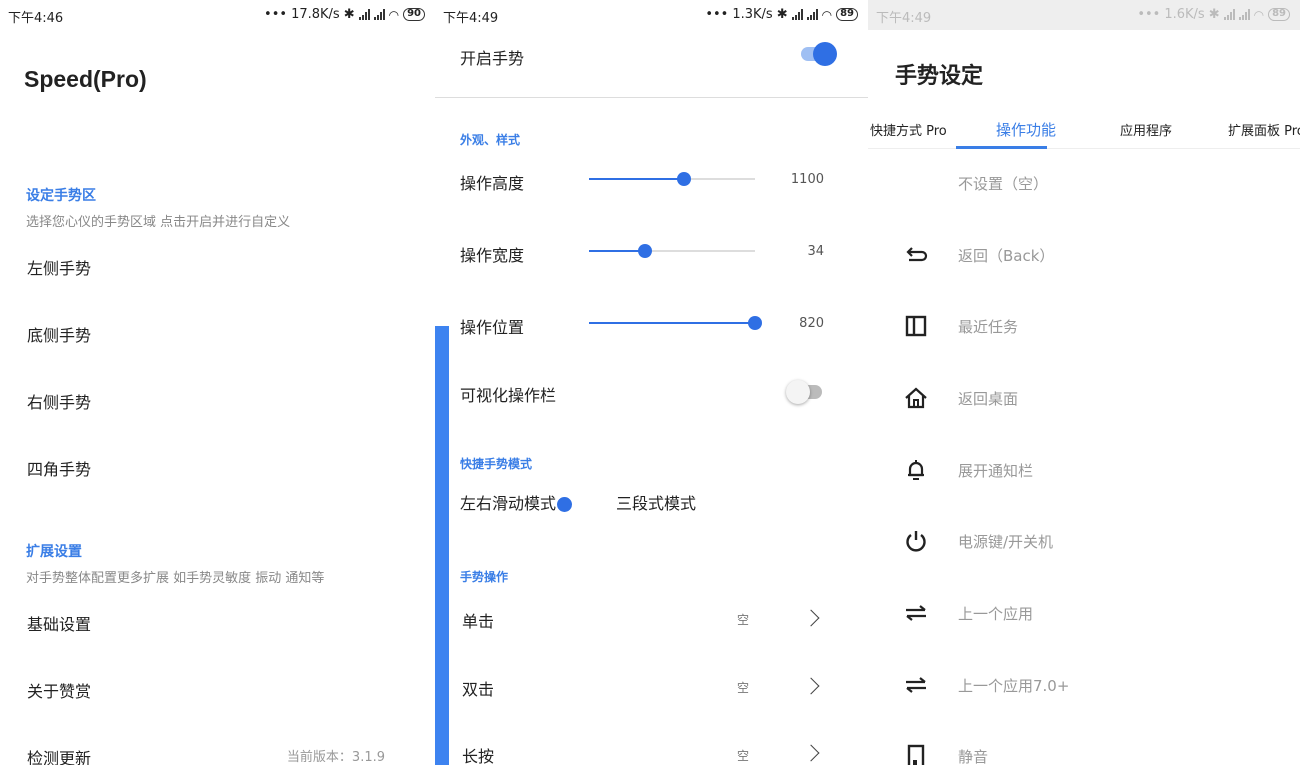 This screenshot has width=1300, height=765. Describe the element at coordinates (492, 183) in the screenshot. I see `slider-label-height: 操作高度` at that location.